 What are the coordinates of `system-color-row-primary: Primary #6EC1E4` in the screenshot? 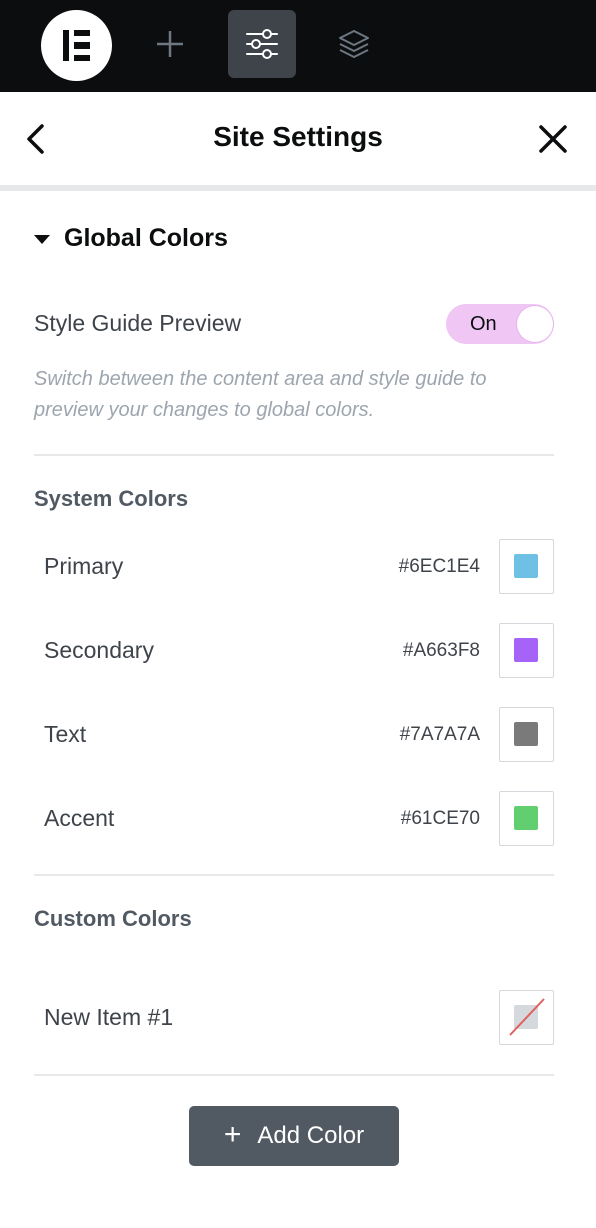 It's located at (294, 567).